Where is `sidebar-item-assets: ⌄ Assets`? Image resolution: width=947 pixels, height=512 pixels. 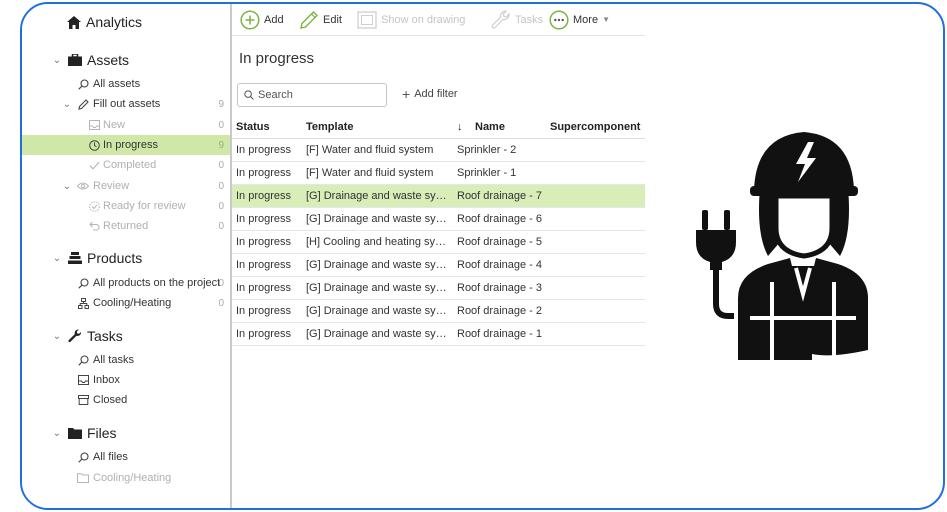 sidebar-item-assets: ⌄ Assets is located at coordinates (126, 60).